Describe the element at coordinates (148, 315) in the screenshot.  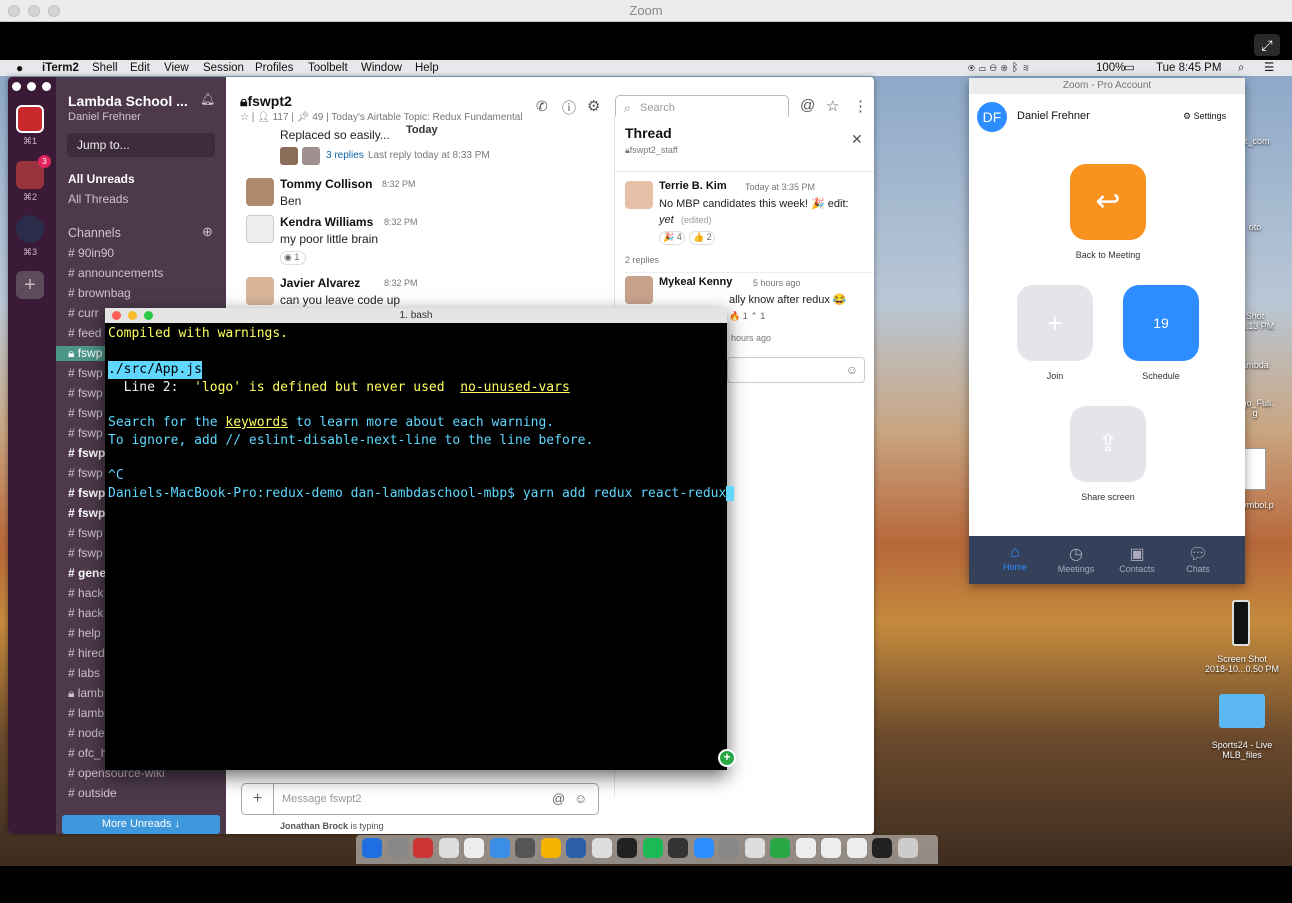
I see `zoom-terminal-button` at that location.